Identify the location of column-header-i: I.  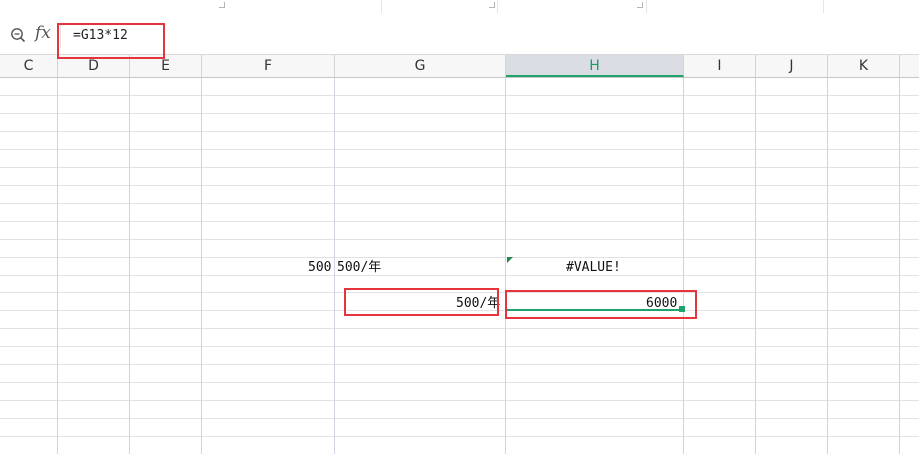
(720, 66).